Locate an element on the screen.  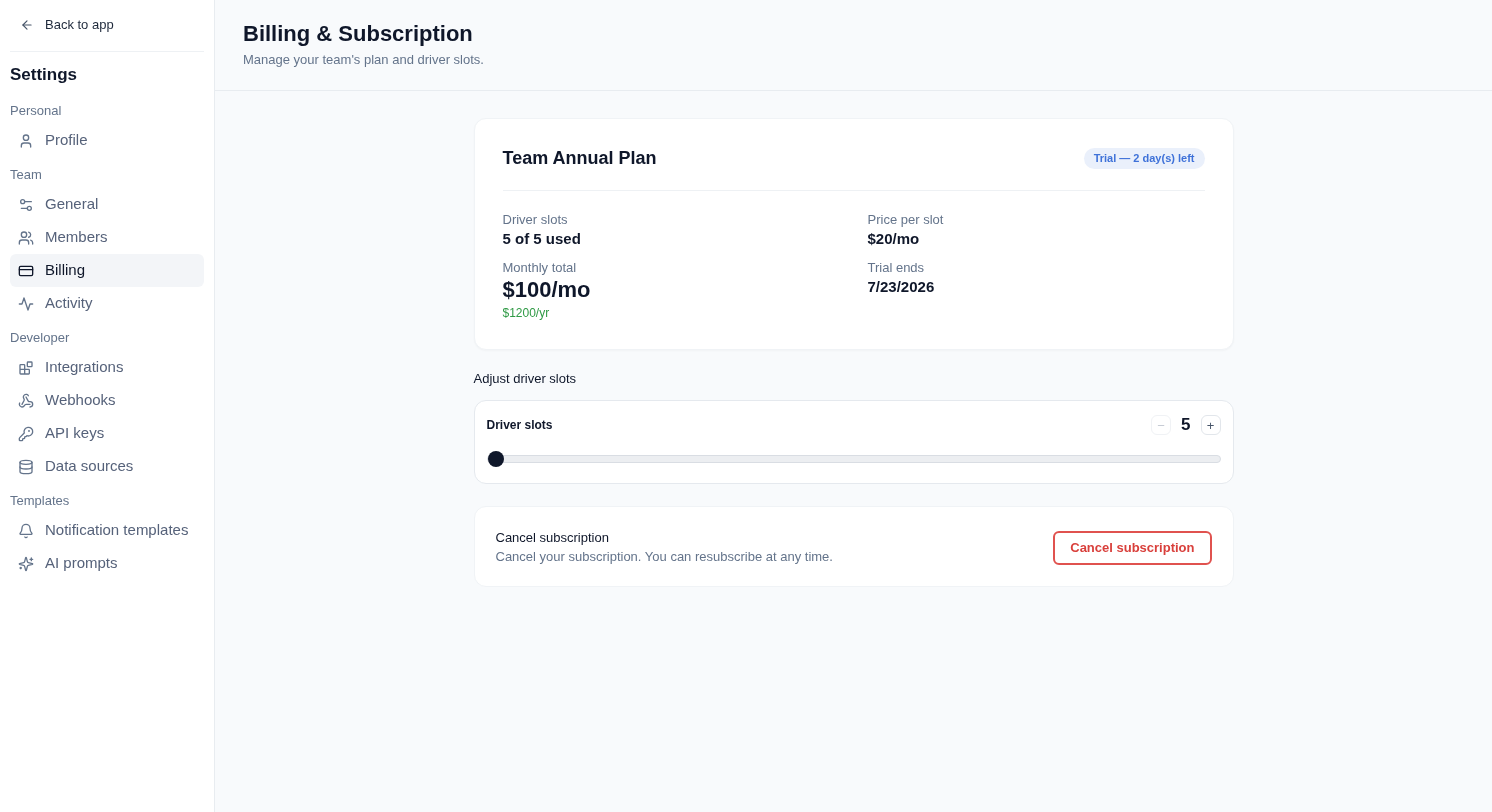
stat-value: 7/23/2026 is located at coordinates (901, 287).